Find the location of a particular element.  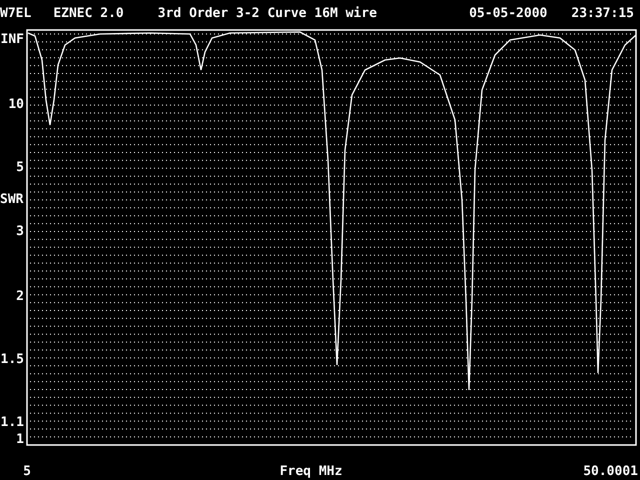

author-label: W7EL is located at coordinates (16, 13).